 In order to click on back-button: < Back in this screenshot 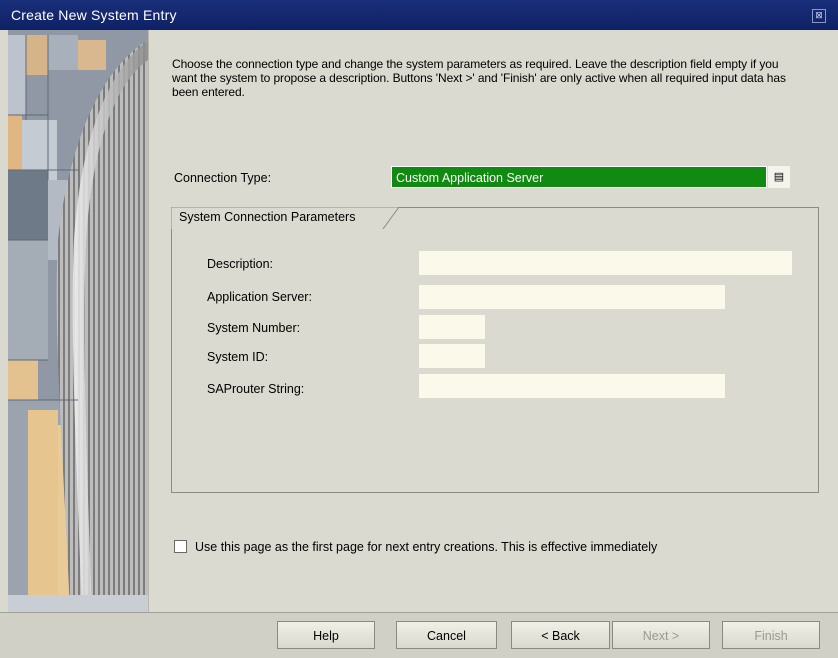, I will do `click(560, 635)`.